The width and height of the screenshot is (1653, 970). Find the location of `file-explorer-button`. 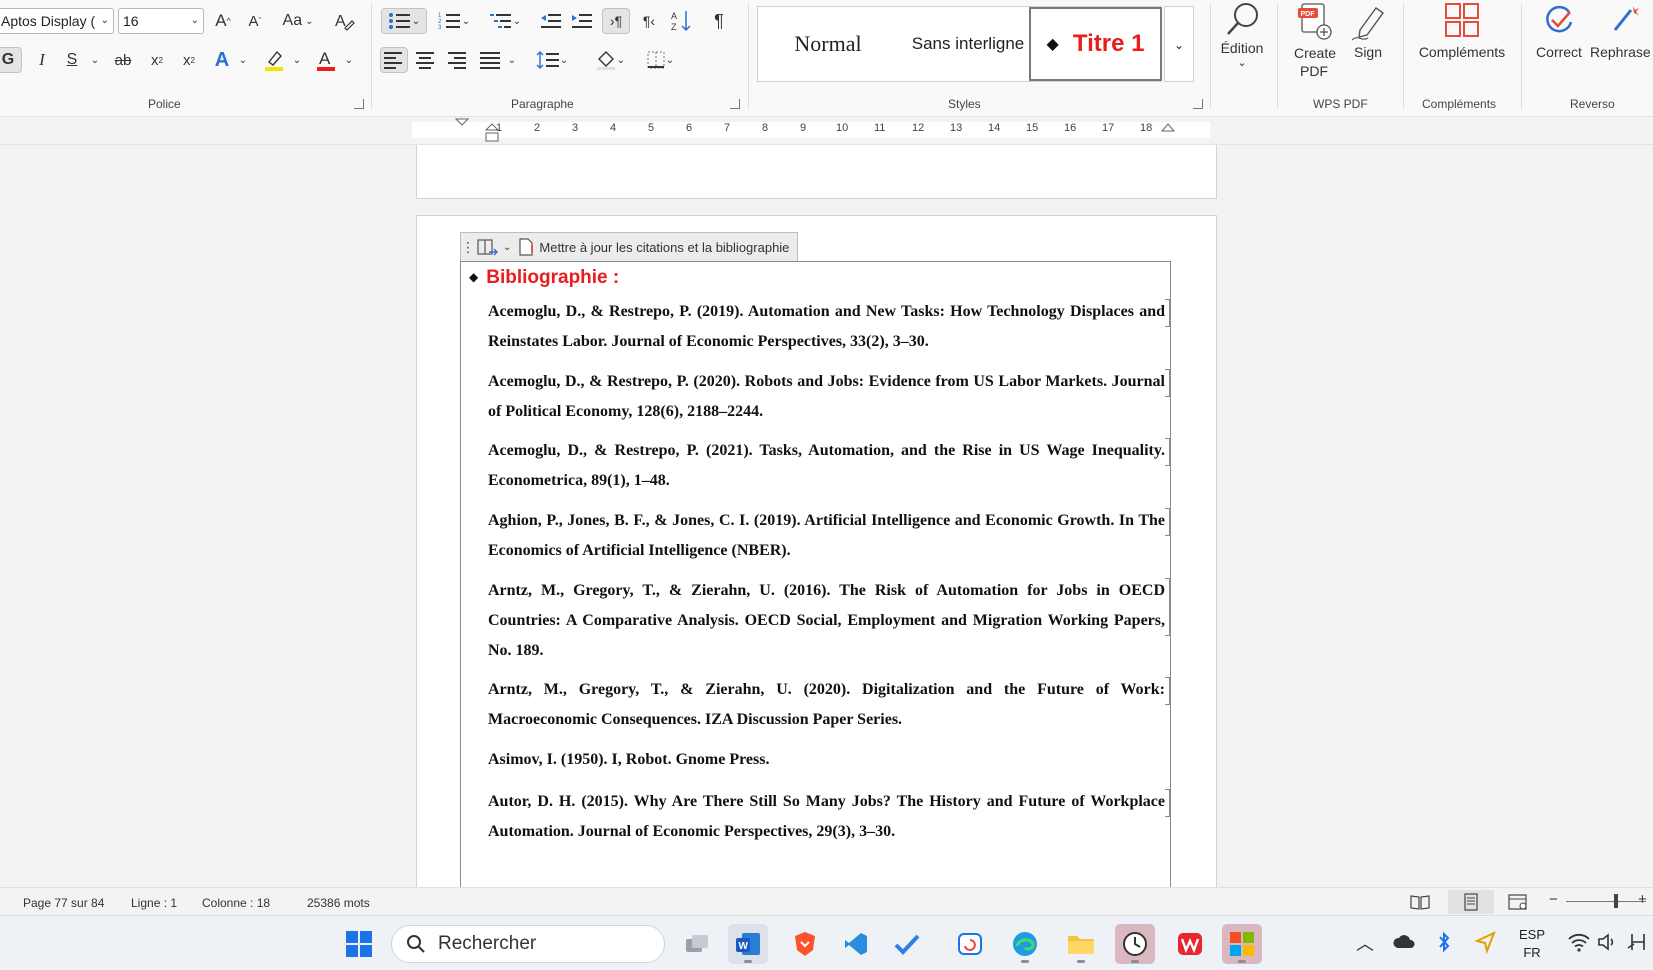

file-explorer-button is located at coordinates (1081, 944).